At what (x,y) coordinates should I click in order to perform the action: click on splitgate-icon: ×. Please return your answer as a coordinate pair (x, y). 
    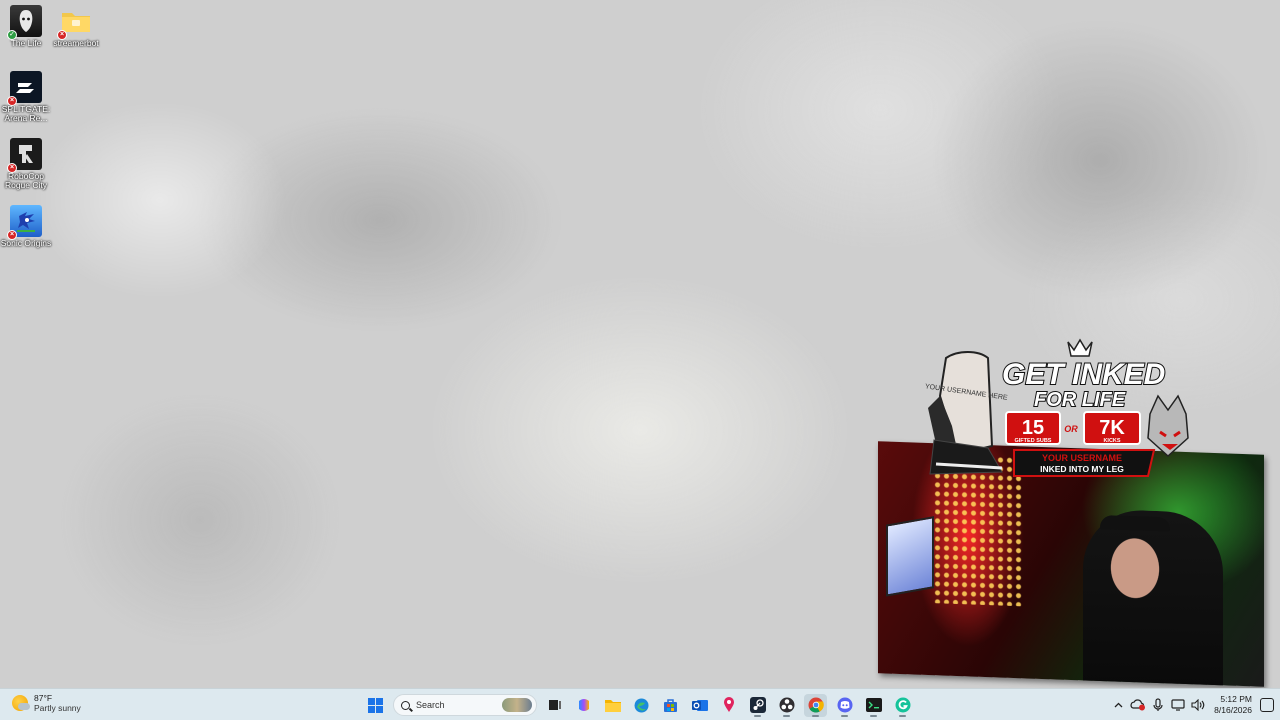
    Looking at the image, I should click on (24, 88).